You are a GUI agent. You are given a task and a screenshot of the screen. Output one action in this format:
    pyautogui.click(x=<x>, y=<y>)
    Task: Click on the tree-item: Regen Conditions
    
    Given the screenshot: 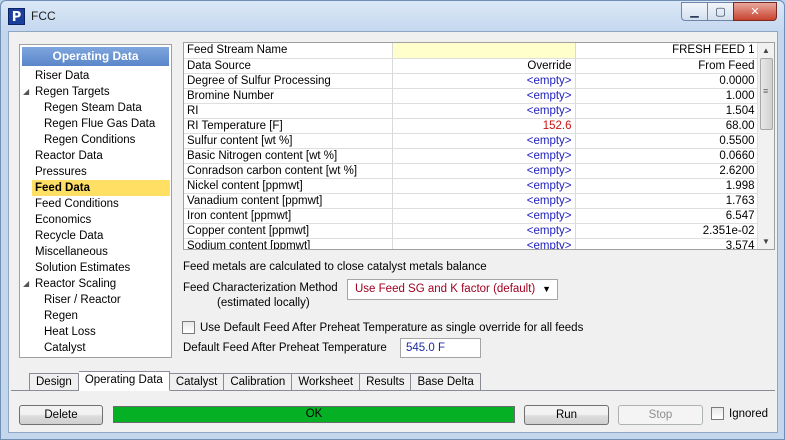 What is the action you would take?
    pyautogui.click(x=95, y=140)
    